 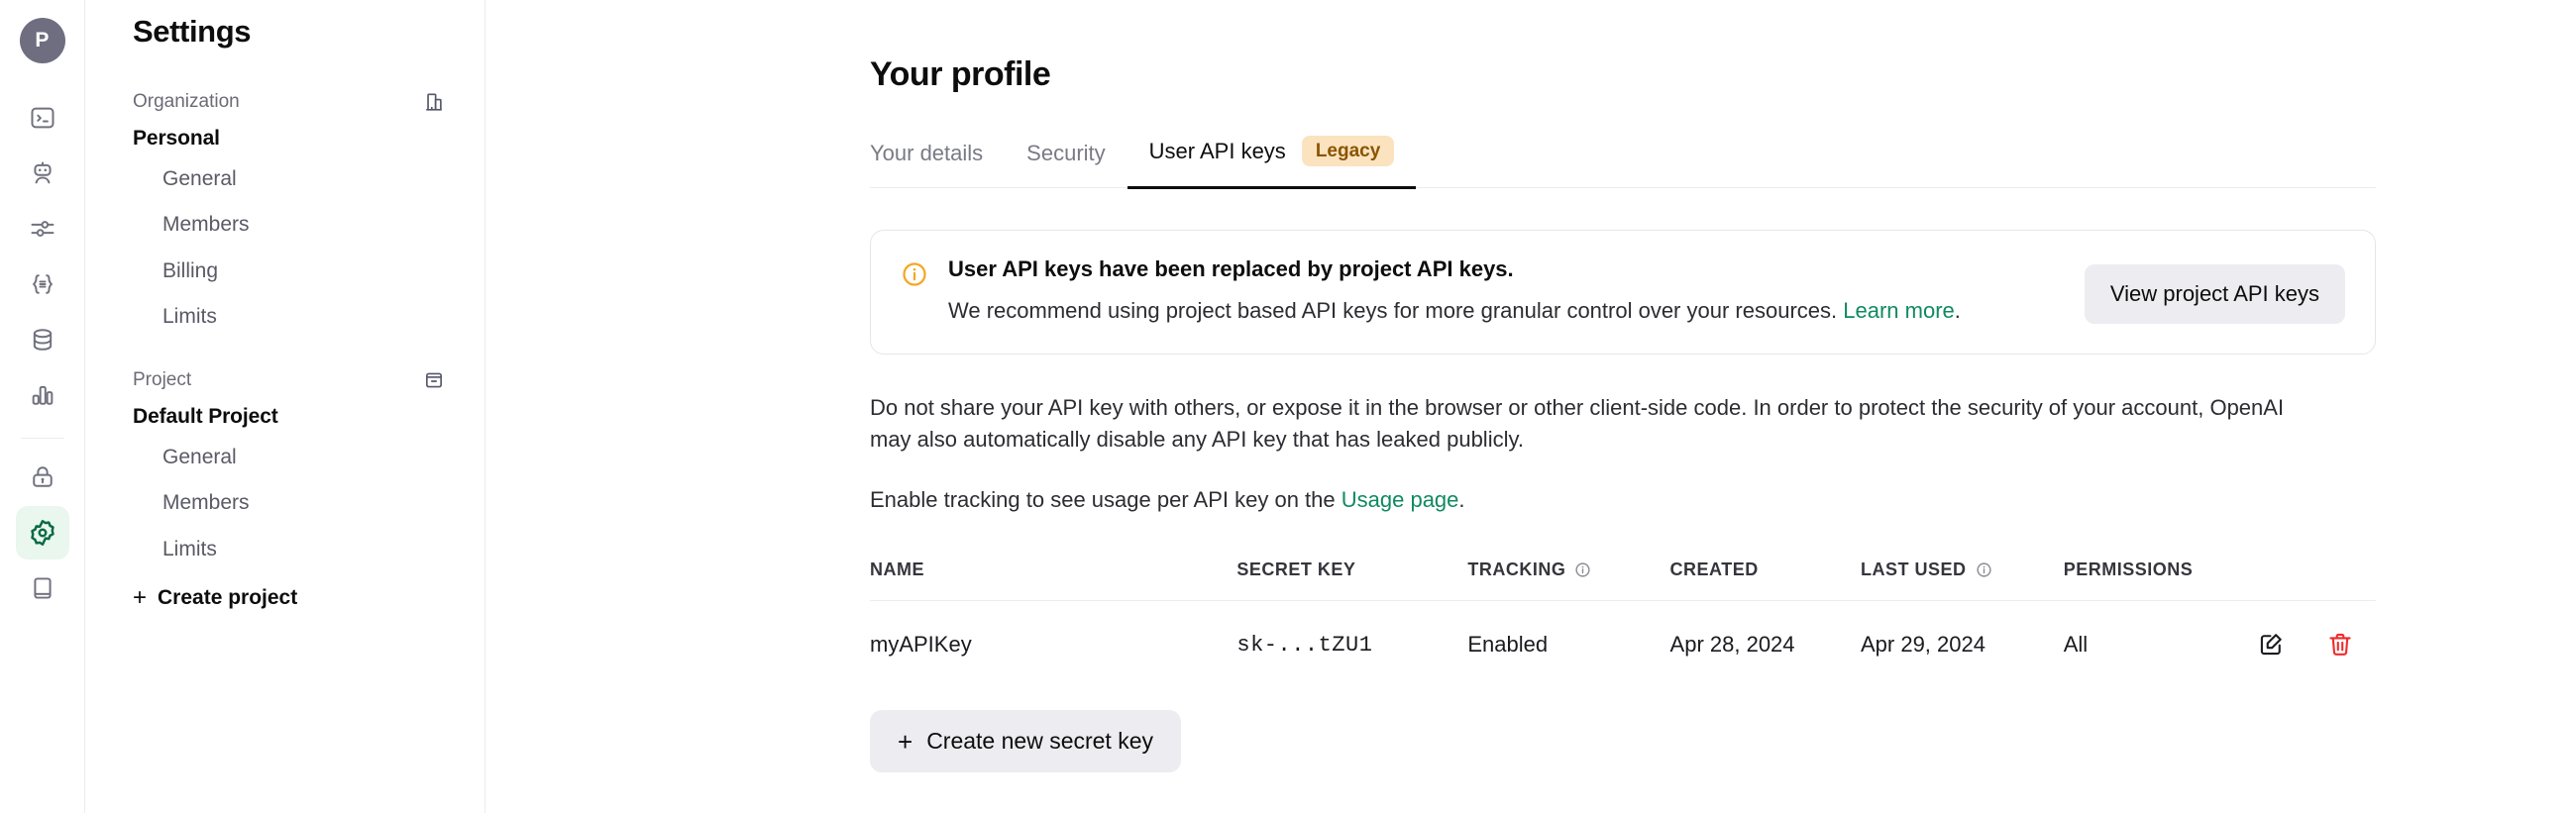 What do you see at coordinates (1765, 580) in the screenshot?
I see `column-header-created: CREATED` at bounding box center [1765, 580].